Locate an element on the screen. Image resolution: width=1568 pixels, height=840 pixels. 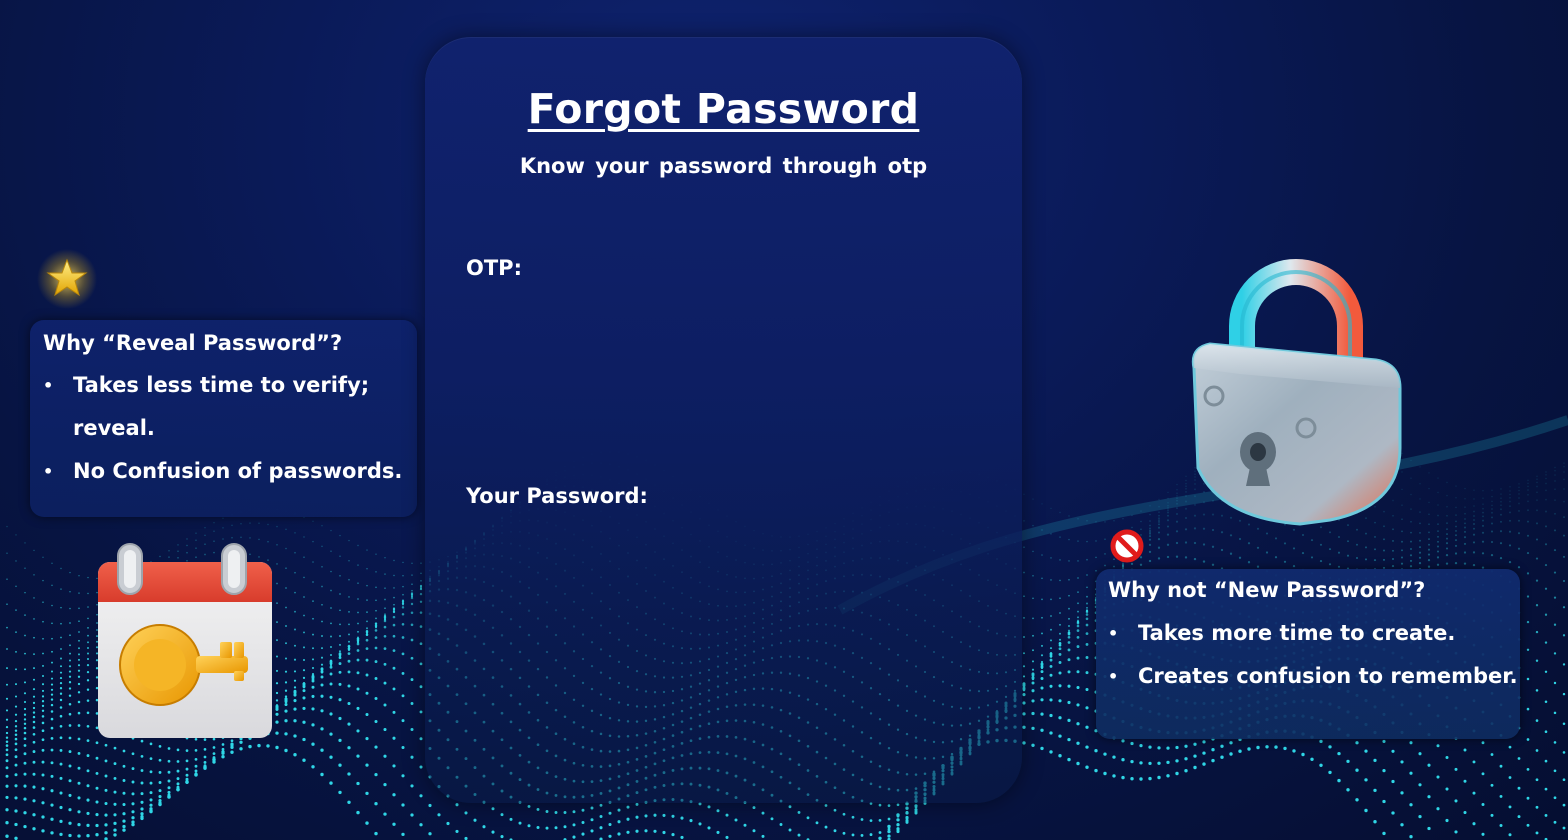
list-item: No Confusion of passwords. is located at coordinates (228, 471).